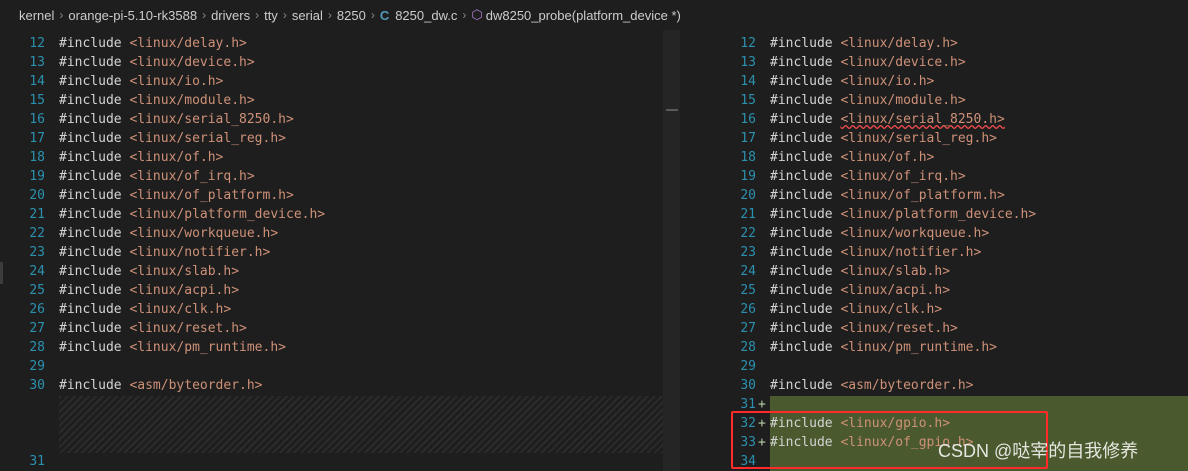 Image resolution: width=1188 pixels, height=471 pixels. Describe the element at coordinates (872, 385) in the screenshot. I see `code-text: #include <asm/byteorder.h>` at that location.